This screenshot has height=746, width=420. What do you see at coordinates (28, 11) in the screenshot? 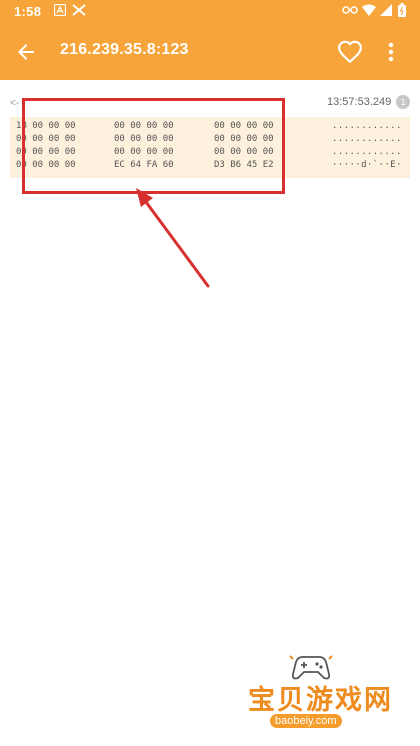
I see `status-time: 1:58` at bounding box center [28, 11].